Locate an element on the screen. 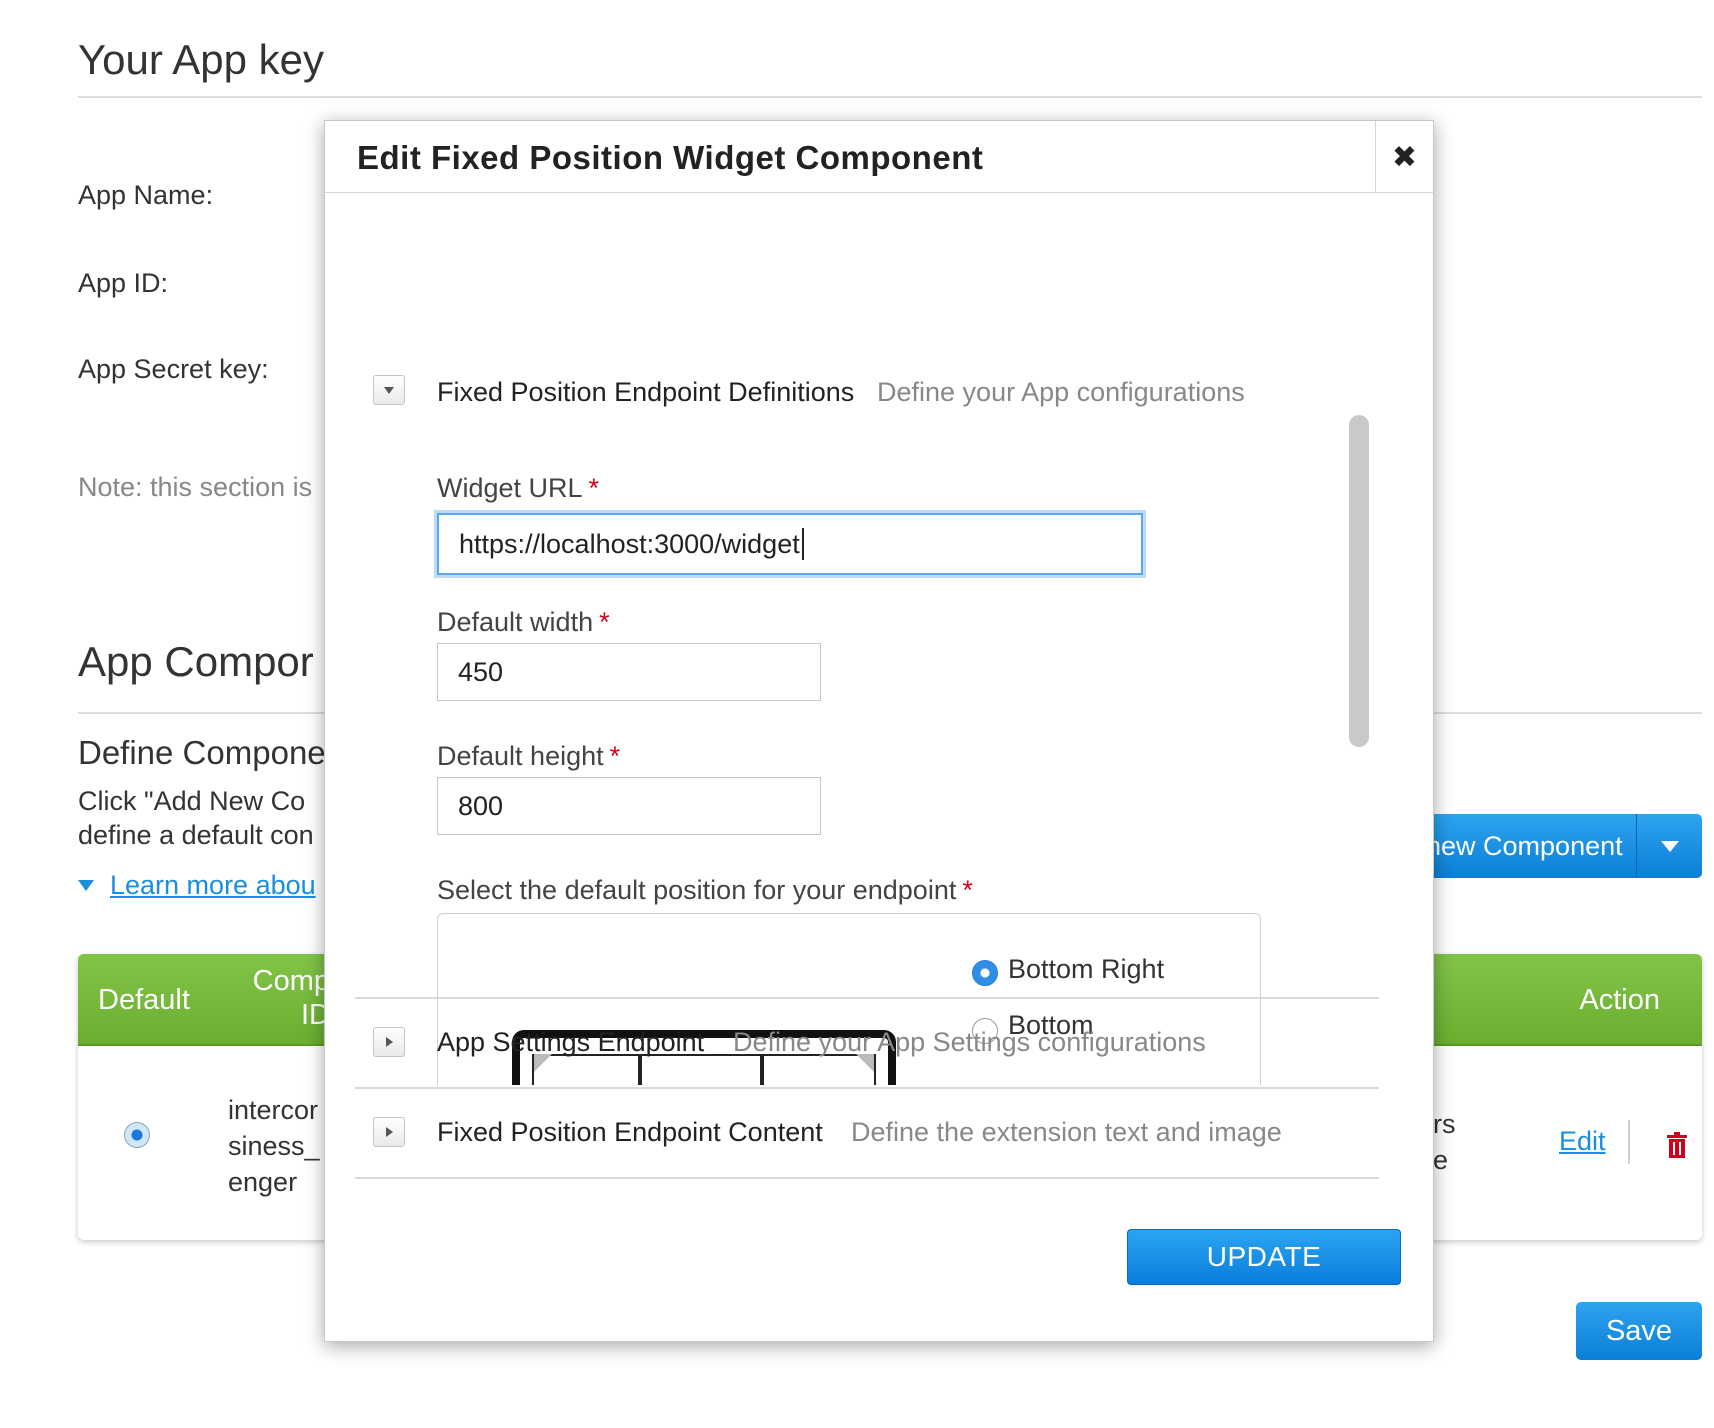  widget-url-input: https://localhost:3000/widget is located at coordinates (790, 544).